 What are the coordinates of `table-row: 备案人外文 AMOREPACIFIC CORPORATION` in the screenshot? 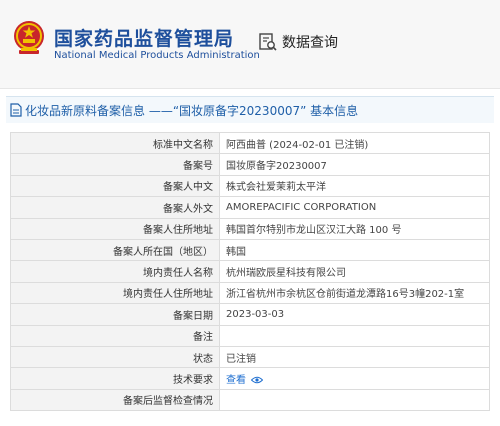 It's located at (250, 207).